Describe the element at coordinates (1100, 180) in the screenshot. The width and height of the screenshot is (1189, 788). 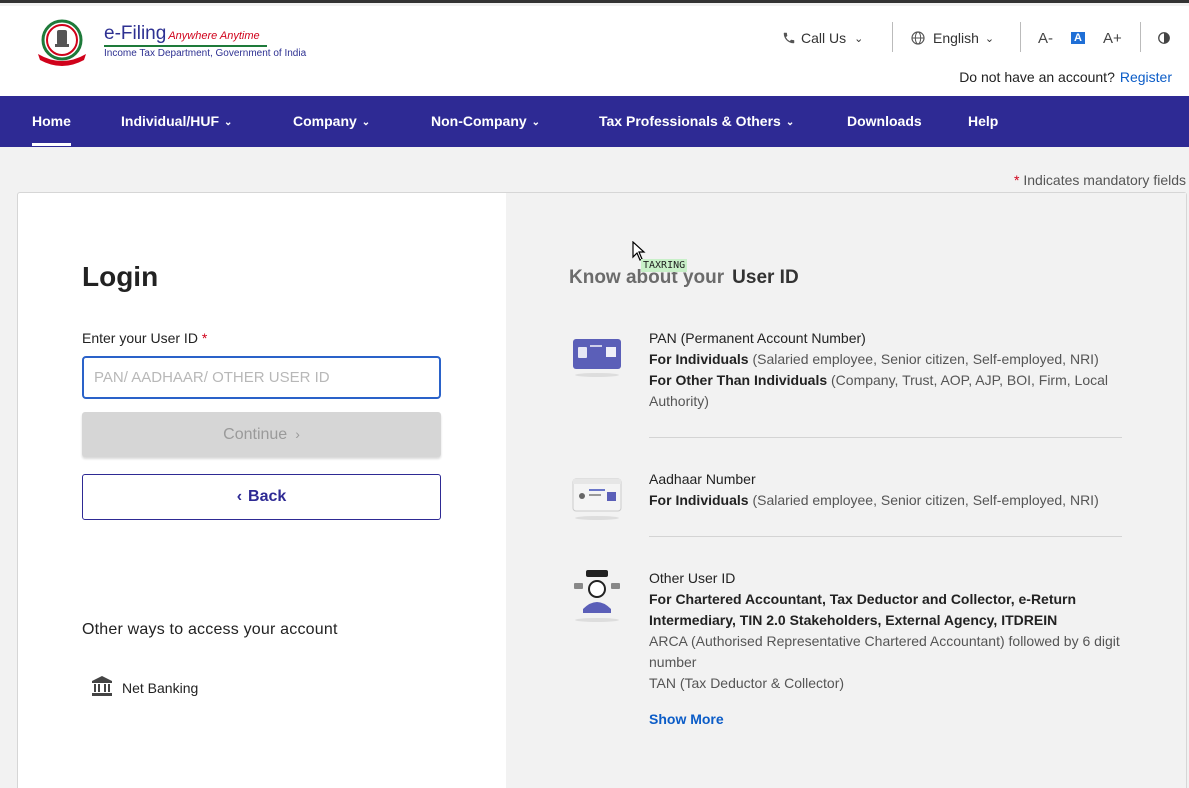
I see `mandatory-note: * Indicates mandatory fields` at that location.